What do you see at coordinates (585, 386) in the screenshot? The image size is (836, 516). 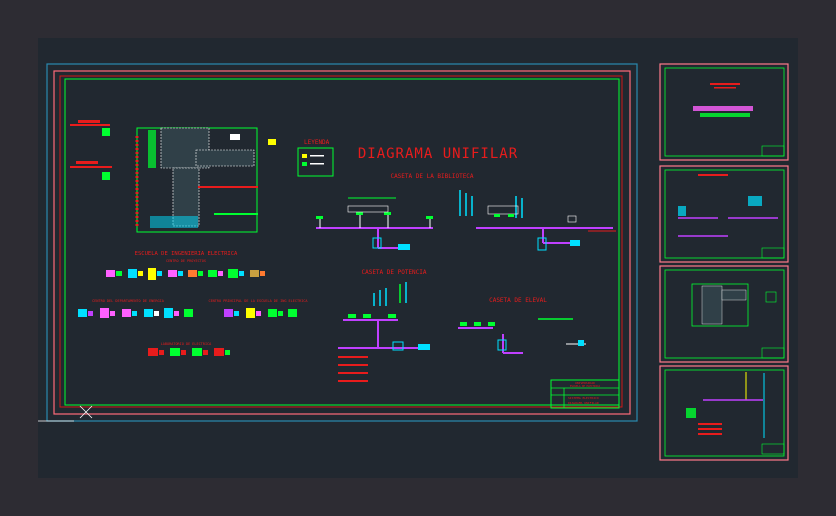 I see `tb-faculty: ESCUELA DE ELECTRICA` at bounding box center [585, 386].